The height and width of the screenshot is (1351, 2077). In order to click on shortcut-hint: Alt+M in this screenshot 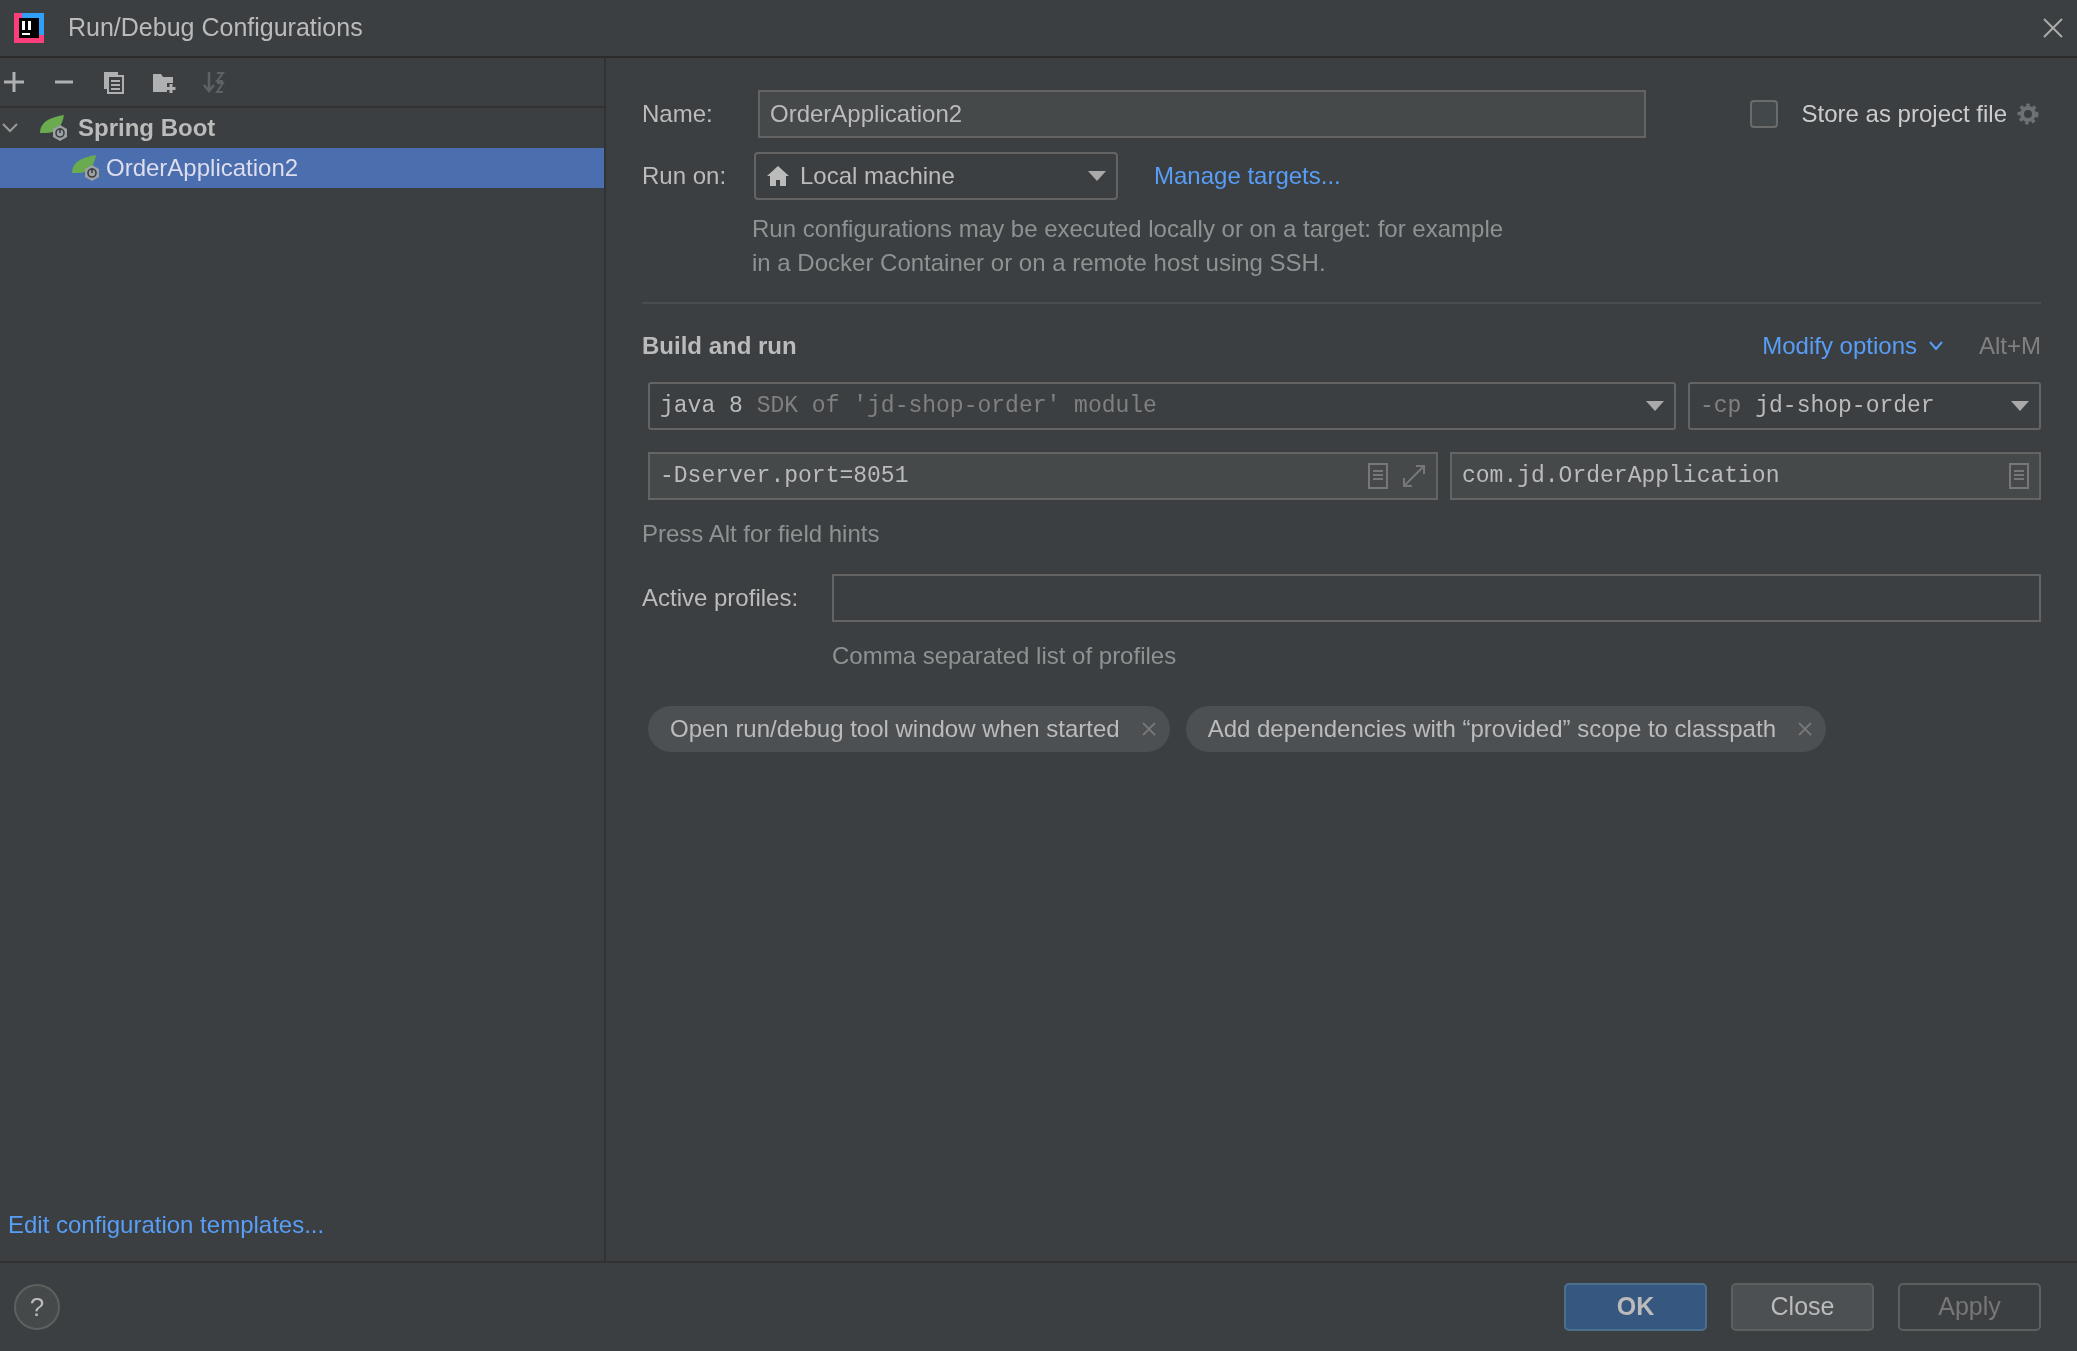, I will do `click(2010, 346)`.